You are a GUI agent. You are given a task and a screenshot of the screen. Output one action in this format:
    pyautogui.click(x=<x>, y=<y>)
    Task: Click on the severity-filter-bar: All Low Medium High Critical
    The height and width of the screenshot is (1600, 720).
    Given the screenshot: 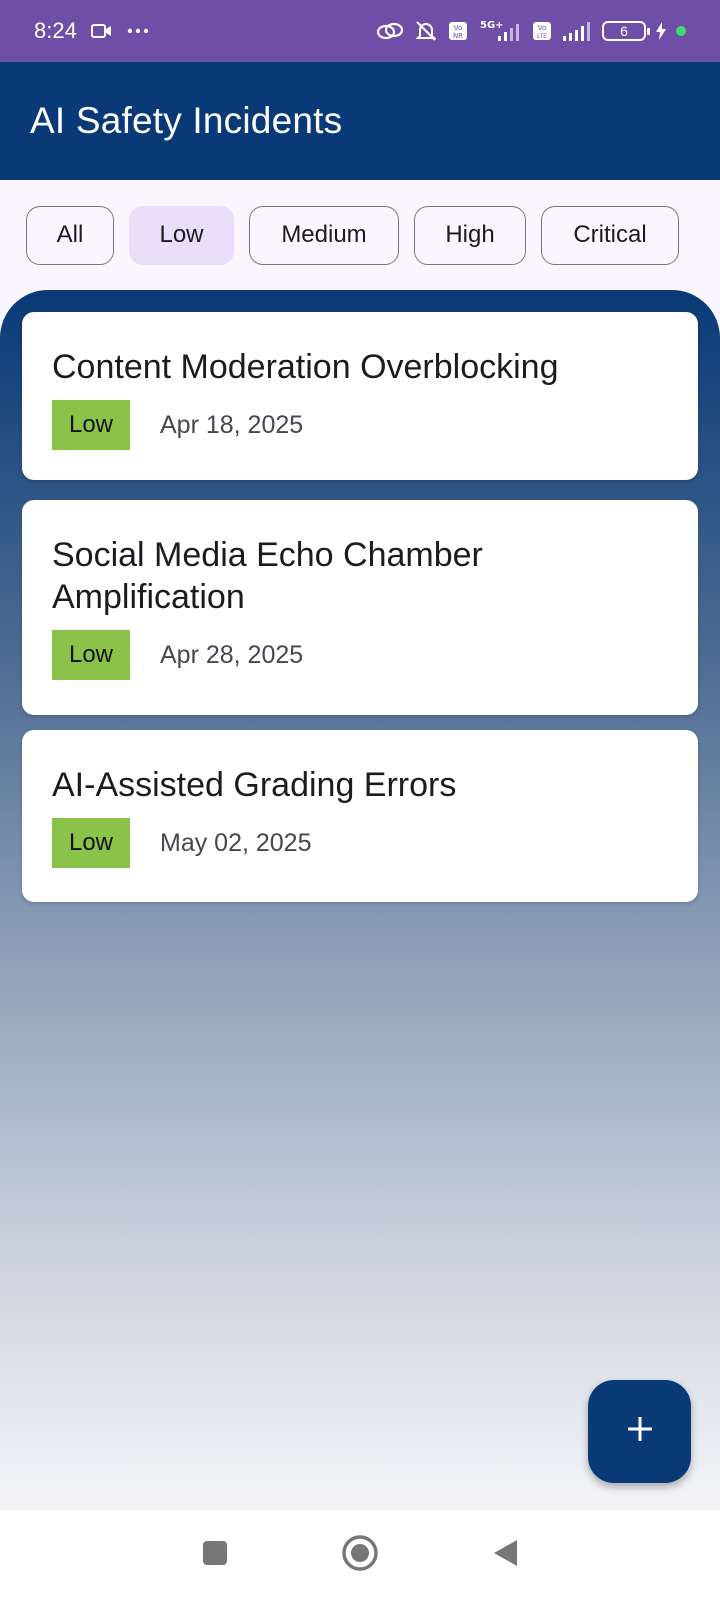 What is the action you would take?
    pyautogui.click(x=360, y=235)
    